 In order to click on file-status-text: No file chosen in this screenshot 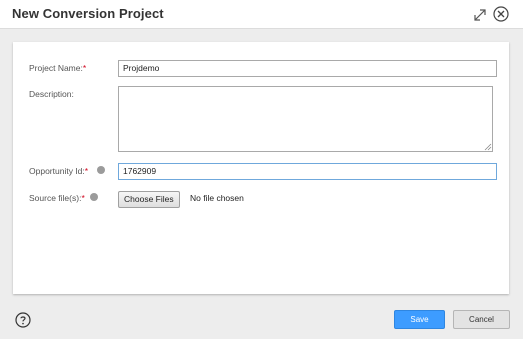, I will do `click(217, 198)`.